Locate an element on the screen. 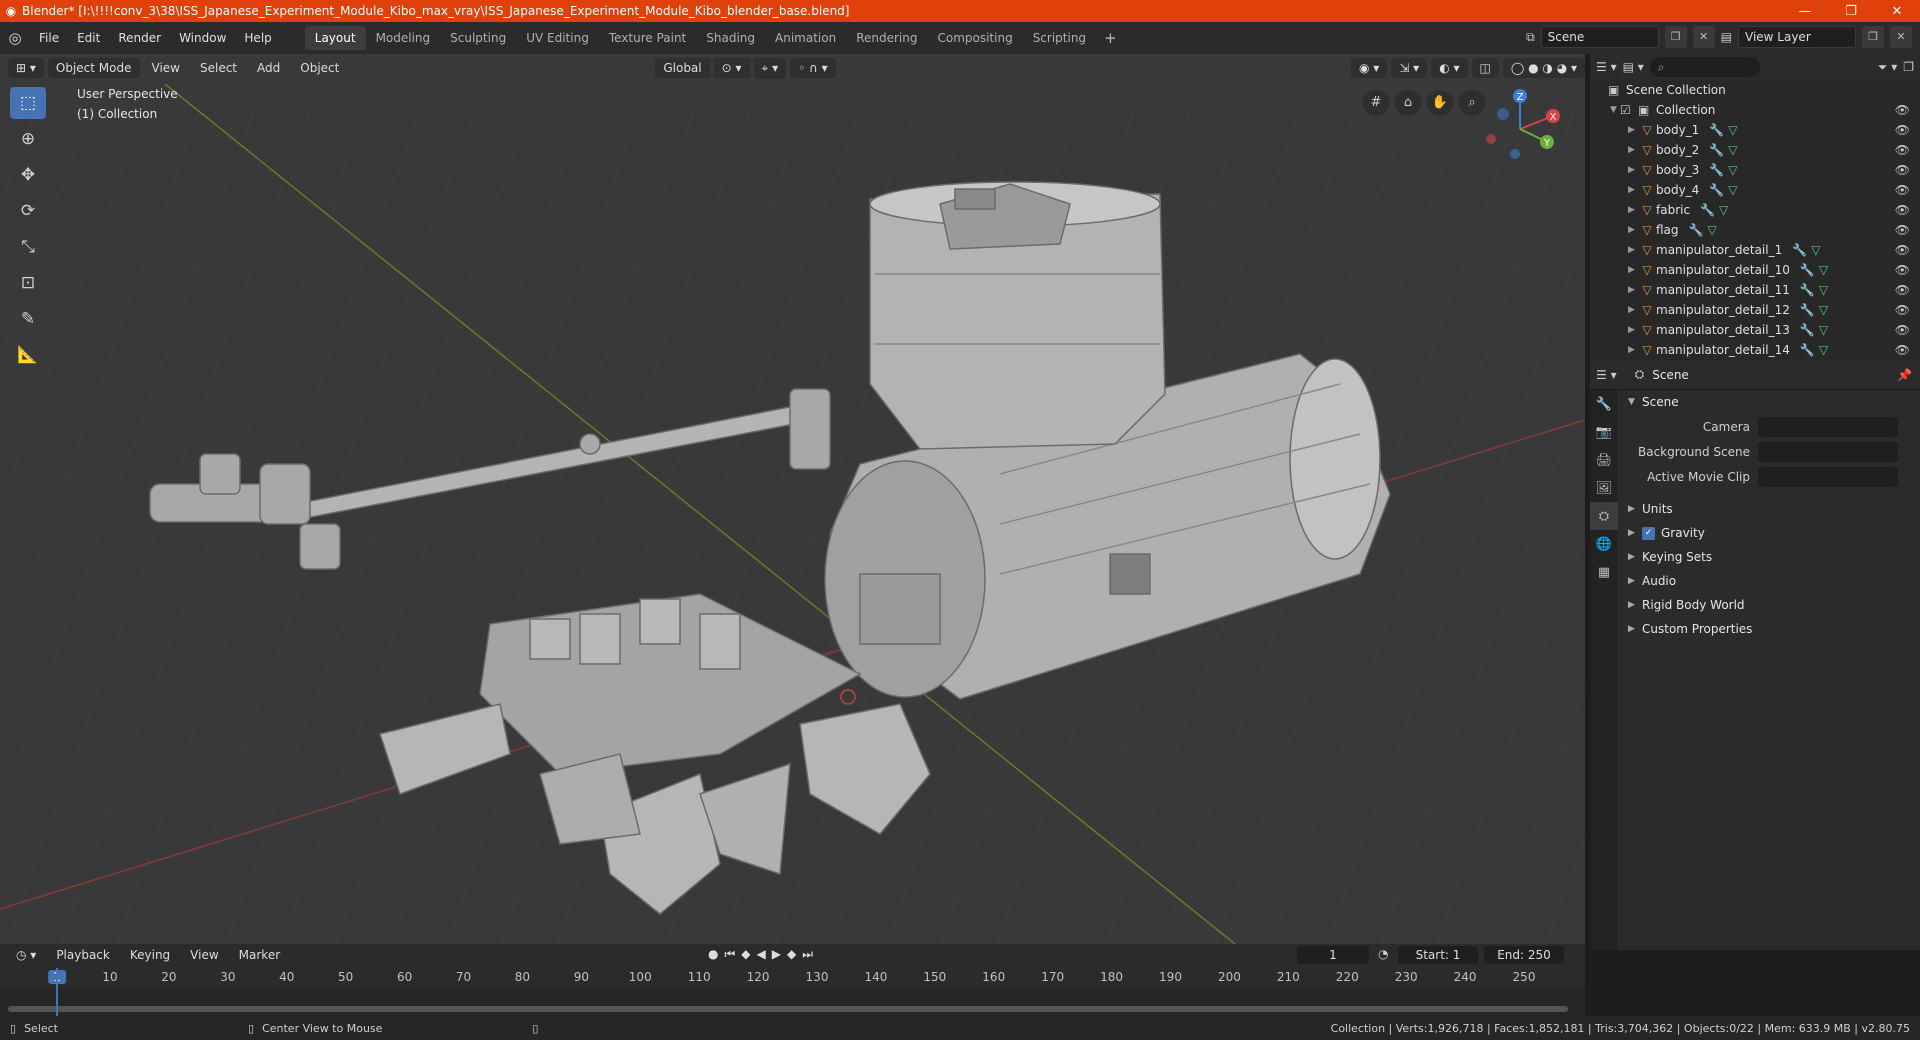 The width and height of the screenshot is (1920, 1040). outliner-object-row: ▶ ▽ manipulator_detail_1 🔧 ▽ 👁 is located at coordinates (1755, 250).